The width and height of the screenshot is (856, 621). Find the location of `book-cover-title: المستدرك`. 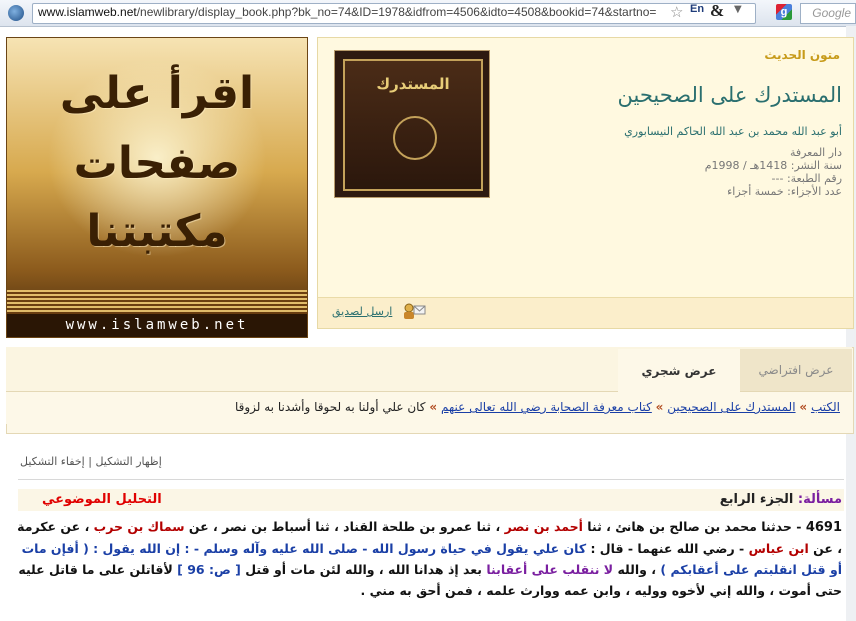

book-cover-title: المستدرك is located at coordinates (413, 84).